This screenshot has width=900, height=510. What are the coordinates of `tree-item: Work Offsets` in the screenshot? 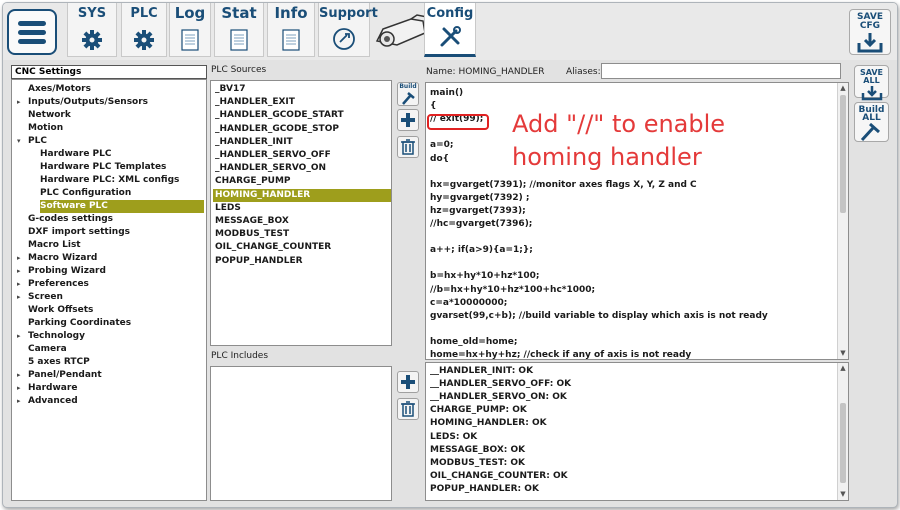 It's located at (60, 310).